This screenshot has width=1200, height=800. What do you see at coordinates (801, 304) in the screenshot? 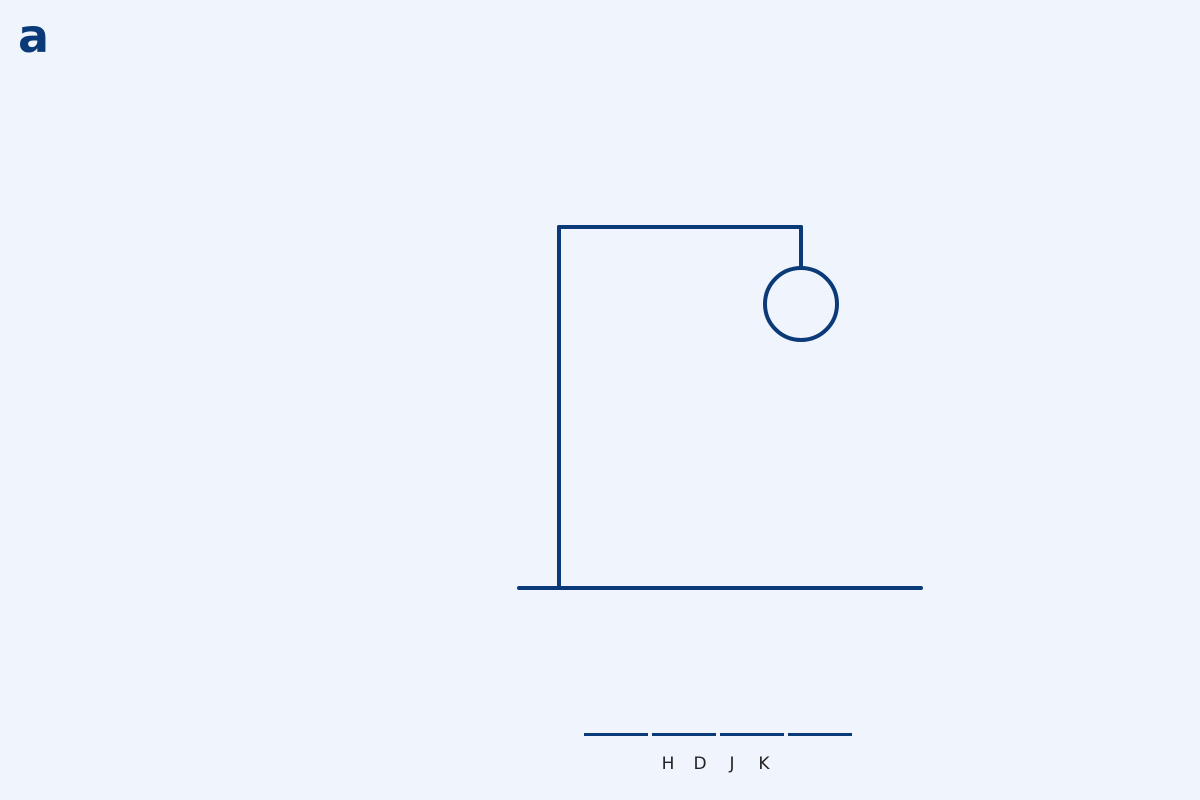
I see `hangman-head` at bounding box center [801, 304].